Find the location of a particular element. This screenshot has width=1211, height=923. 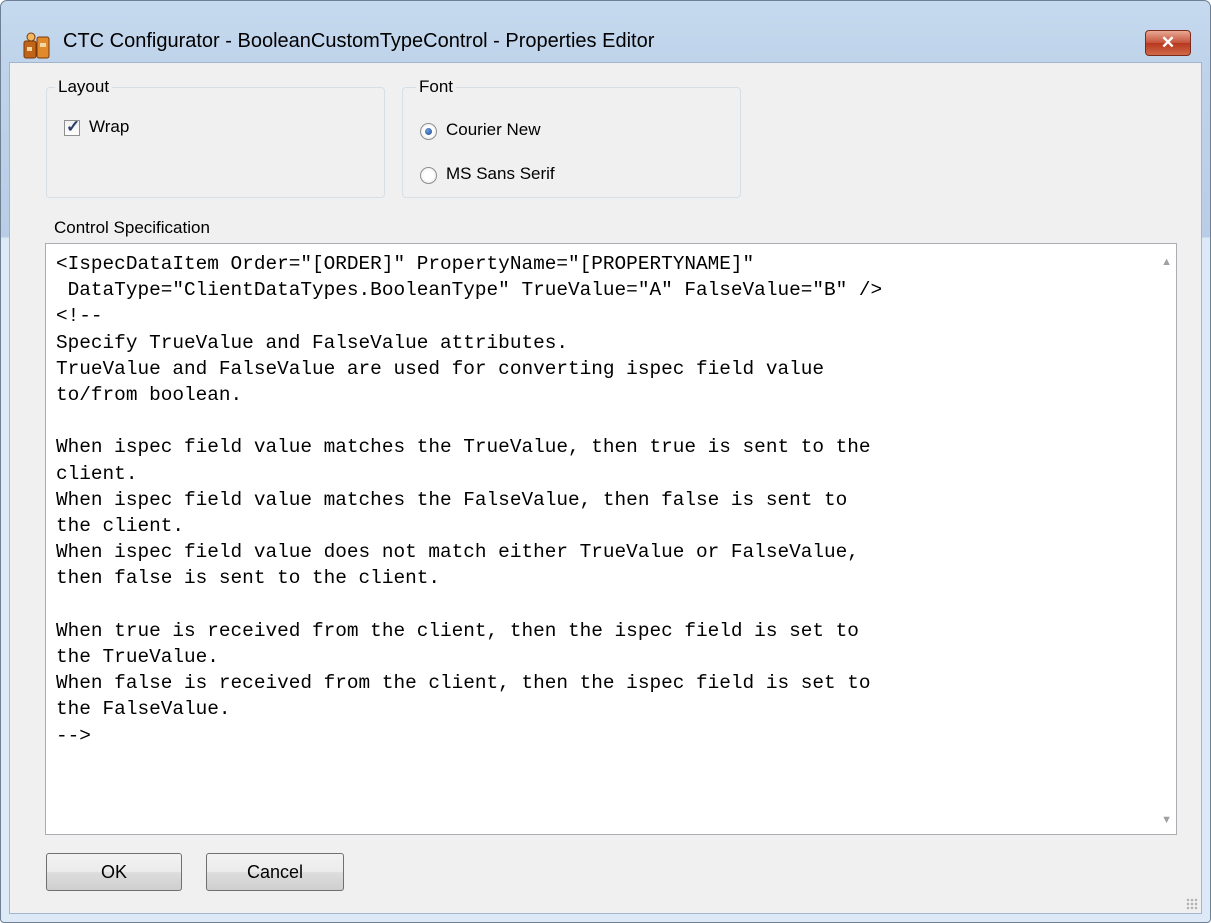

wrap-checkbox-label: Wrap is located at coordinates (109, 127).